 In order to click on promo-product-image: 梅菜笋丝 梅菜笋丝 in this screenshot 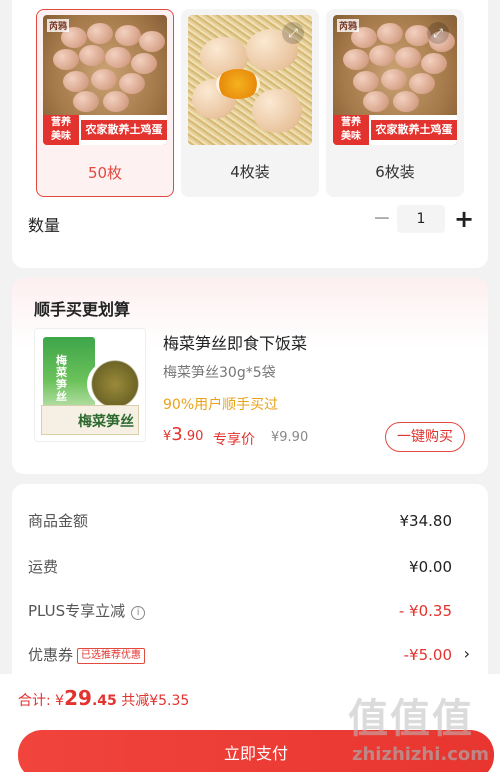, I will do `click(90, 385)`.